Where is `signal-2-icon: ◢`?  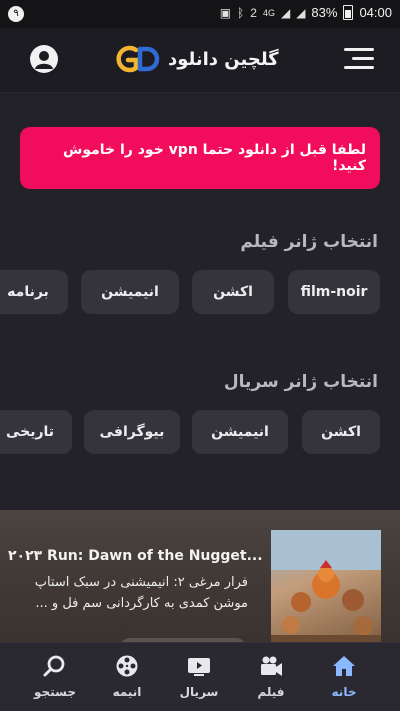 signal-2-icon: ◢ is located at coordinates (301, 12).